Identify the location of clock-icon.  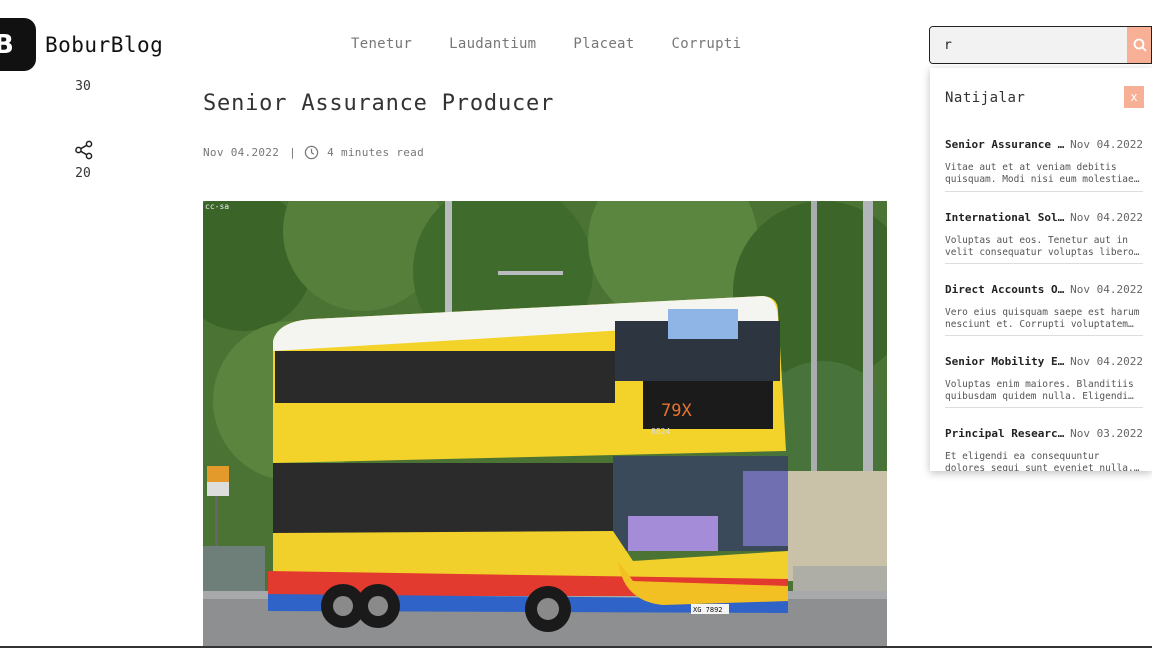
(311, 152).